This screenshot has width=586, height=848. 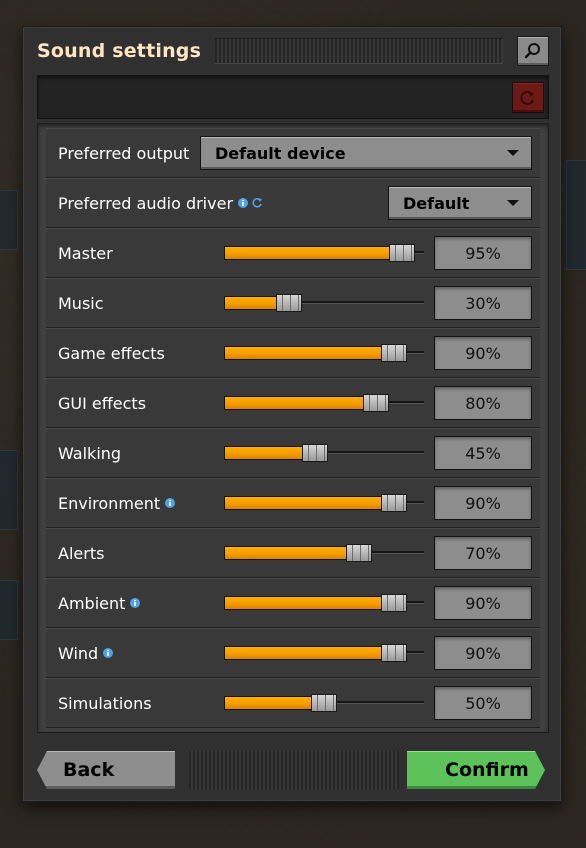 I want to click on setting-row-environment: Environment 90%, so click(x=293, y=503).